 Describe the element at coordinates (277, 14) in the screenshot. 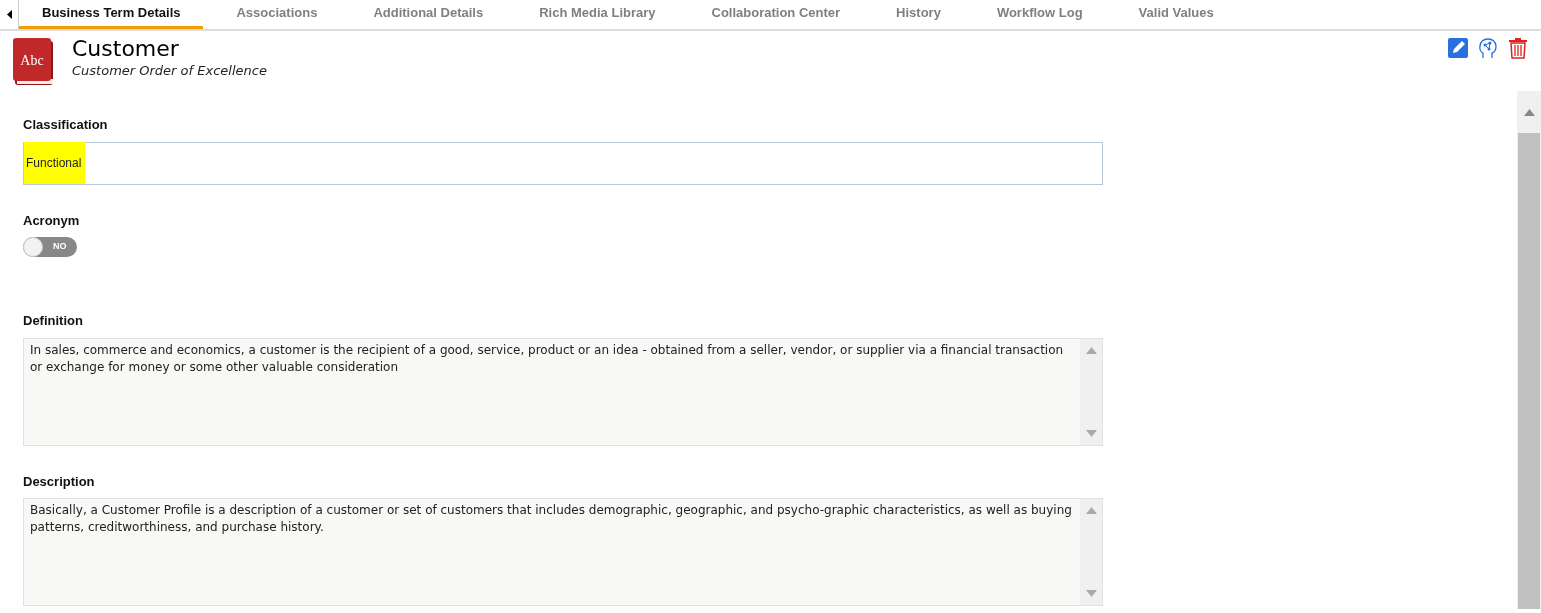

I see `tab: Associations` at that location.